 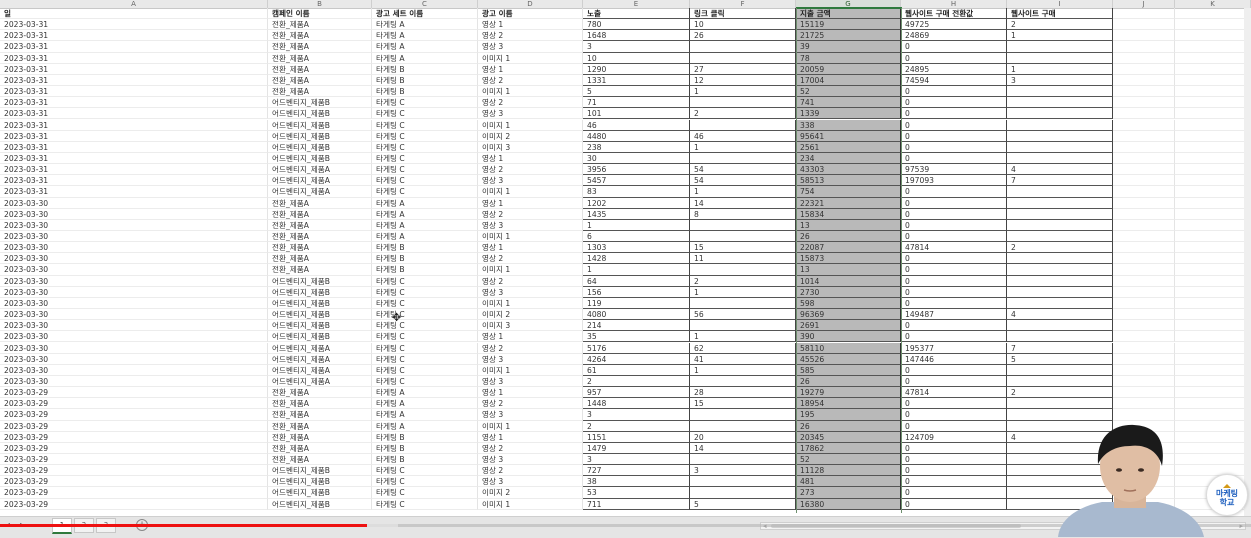 What do you see at coordinates (425, 14) in the screenshot?
I see `header-cell: 광고 세트 이름` at bounding box center [425, 14].